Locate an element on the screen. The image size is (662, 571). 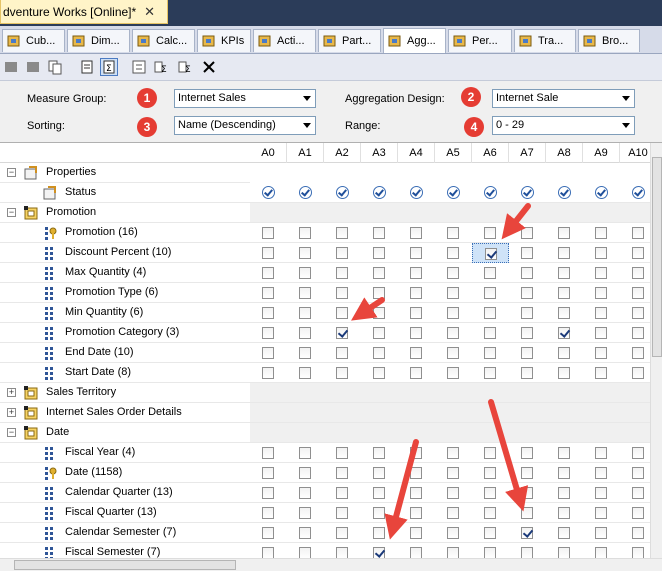
tree-cell: Start Date (8) is located at coordinates (125, 373).